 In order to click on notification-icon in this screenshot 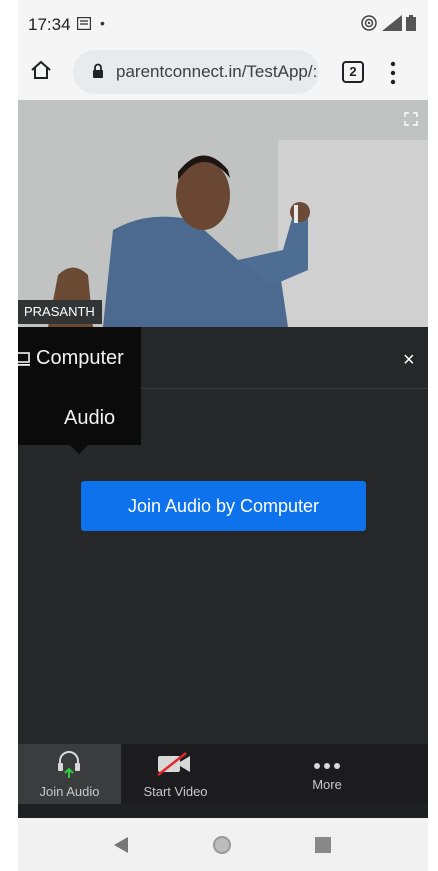, I will do `click(84, 23)`.